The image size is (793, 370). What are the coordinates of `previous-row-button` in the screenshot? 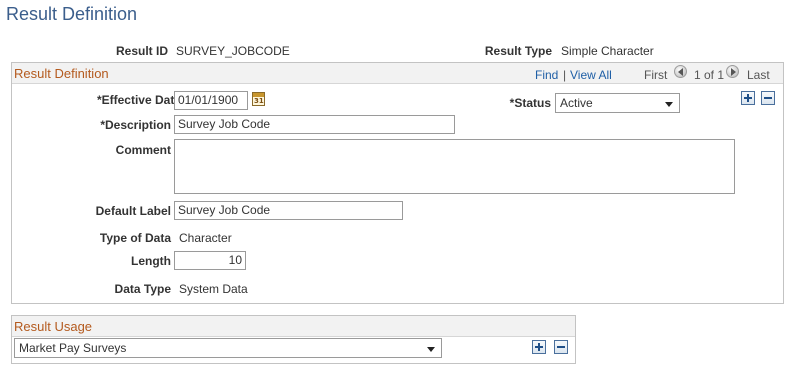 It's located at (680, 71).